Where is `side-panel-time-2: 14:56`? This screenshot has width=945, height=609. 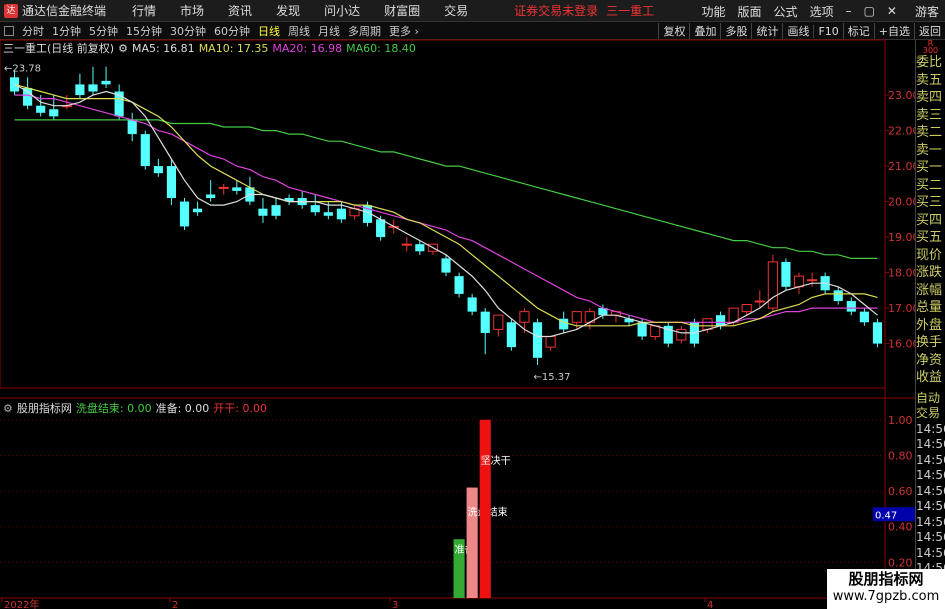 side-panel-time-2: 14:56 is located at coordinates (930, 428).